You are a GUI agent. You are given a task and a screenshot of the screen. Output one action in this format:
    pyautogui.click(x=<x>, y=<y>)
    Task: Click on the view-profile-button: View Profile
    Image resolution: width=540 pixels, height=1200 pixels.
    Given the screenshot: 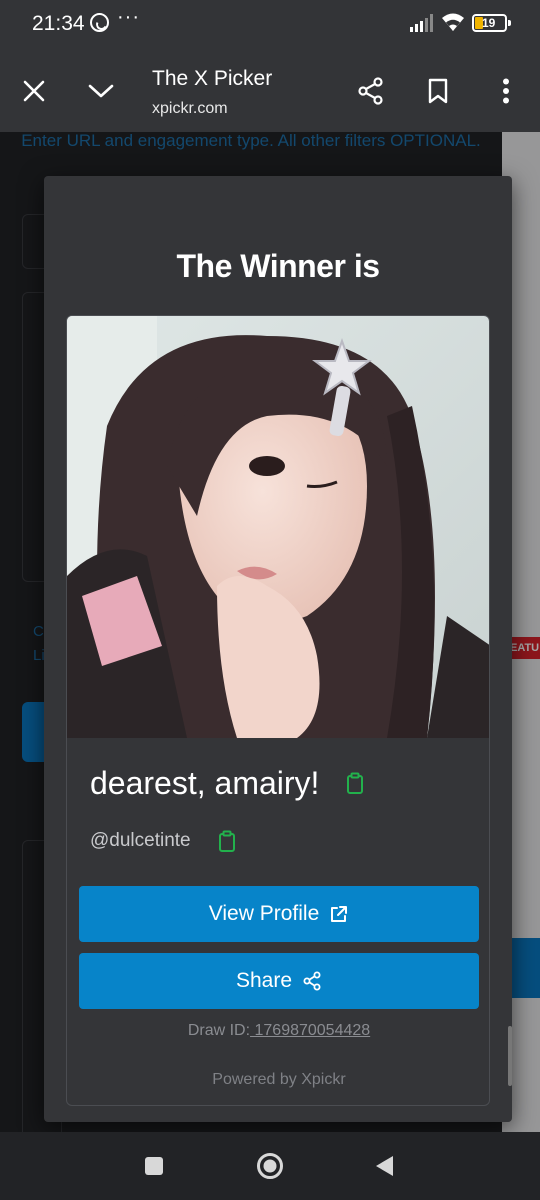 What is the action you would take?
    pyautogui.click(x=279, y=914)
    